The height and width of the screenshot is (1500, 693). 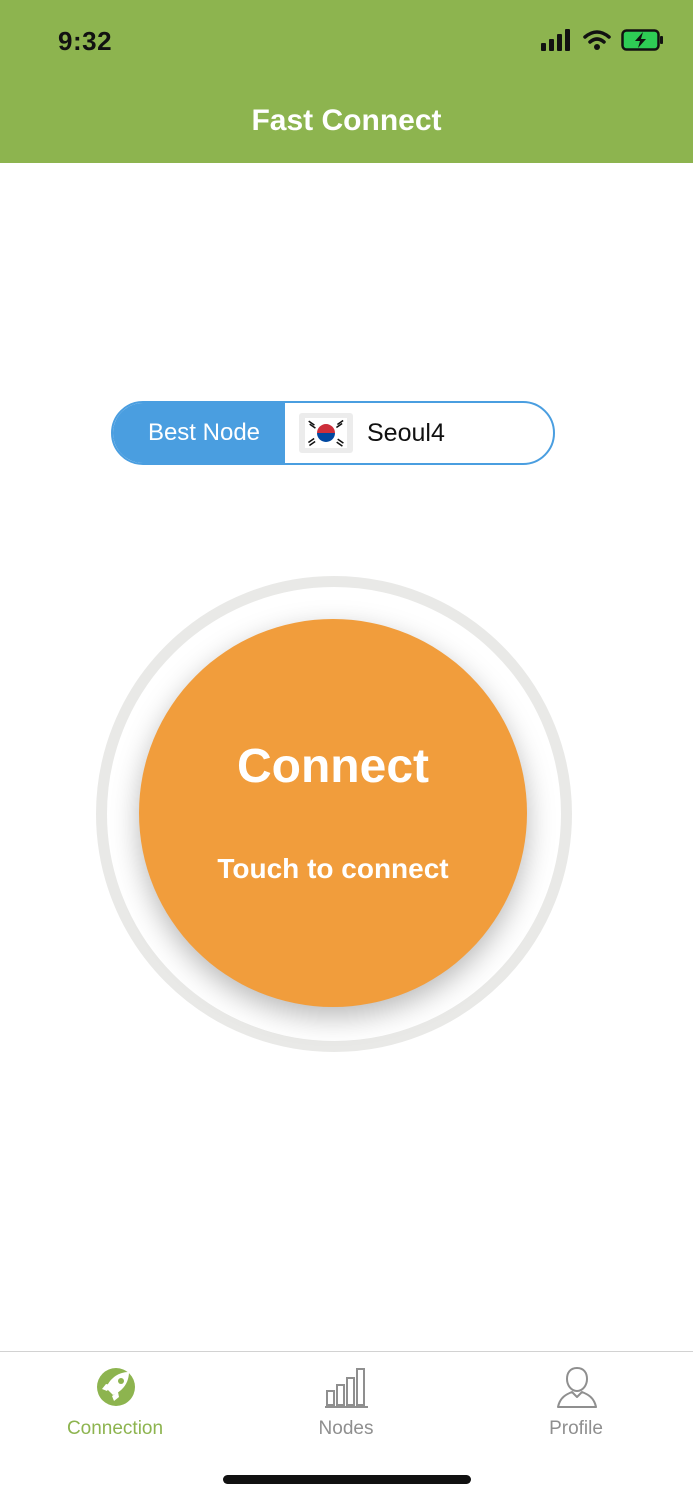 I want to click on tab-nodes: Nodes, so click(x=346, y=1402).